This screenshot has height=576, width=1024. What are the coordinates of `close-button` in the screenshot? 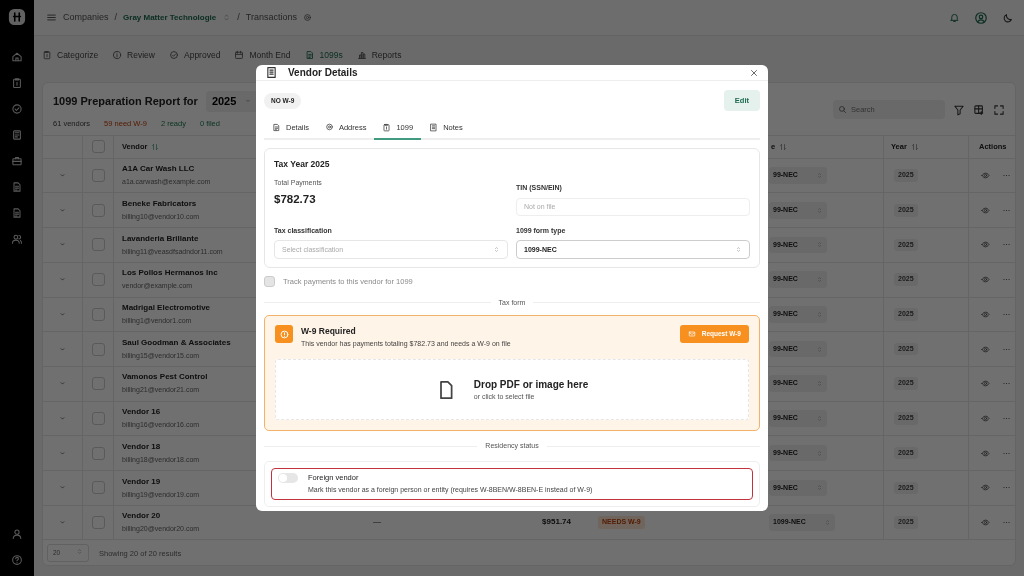 It's located at (754, 72).